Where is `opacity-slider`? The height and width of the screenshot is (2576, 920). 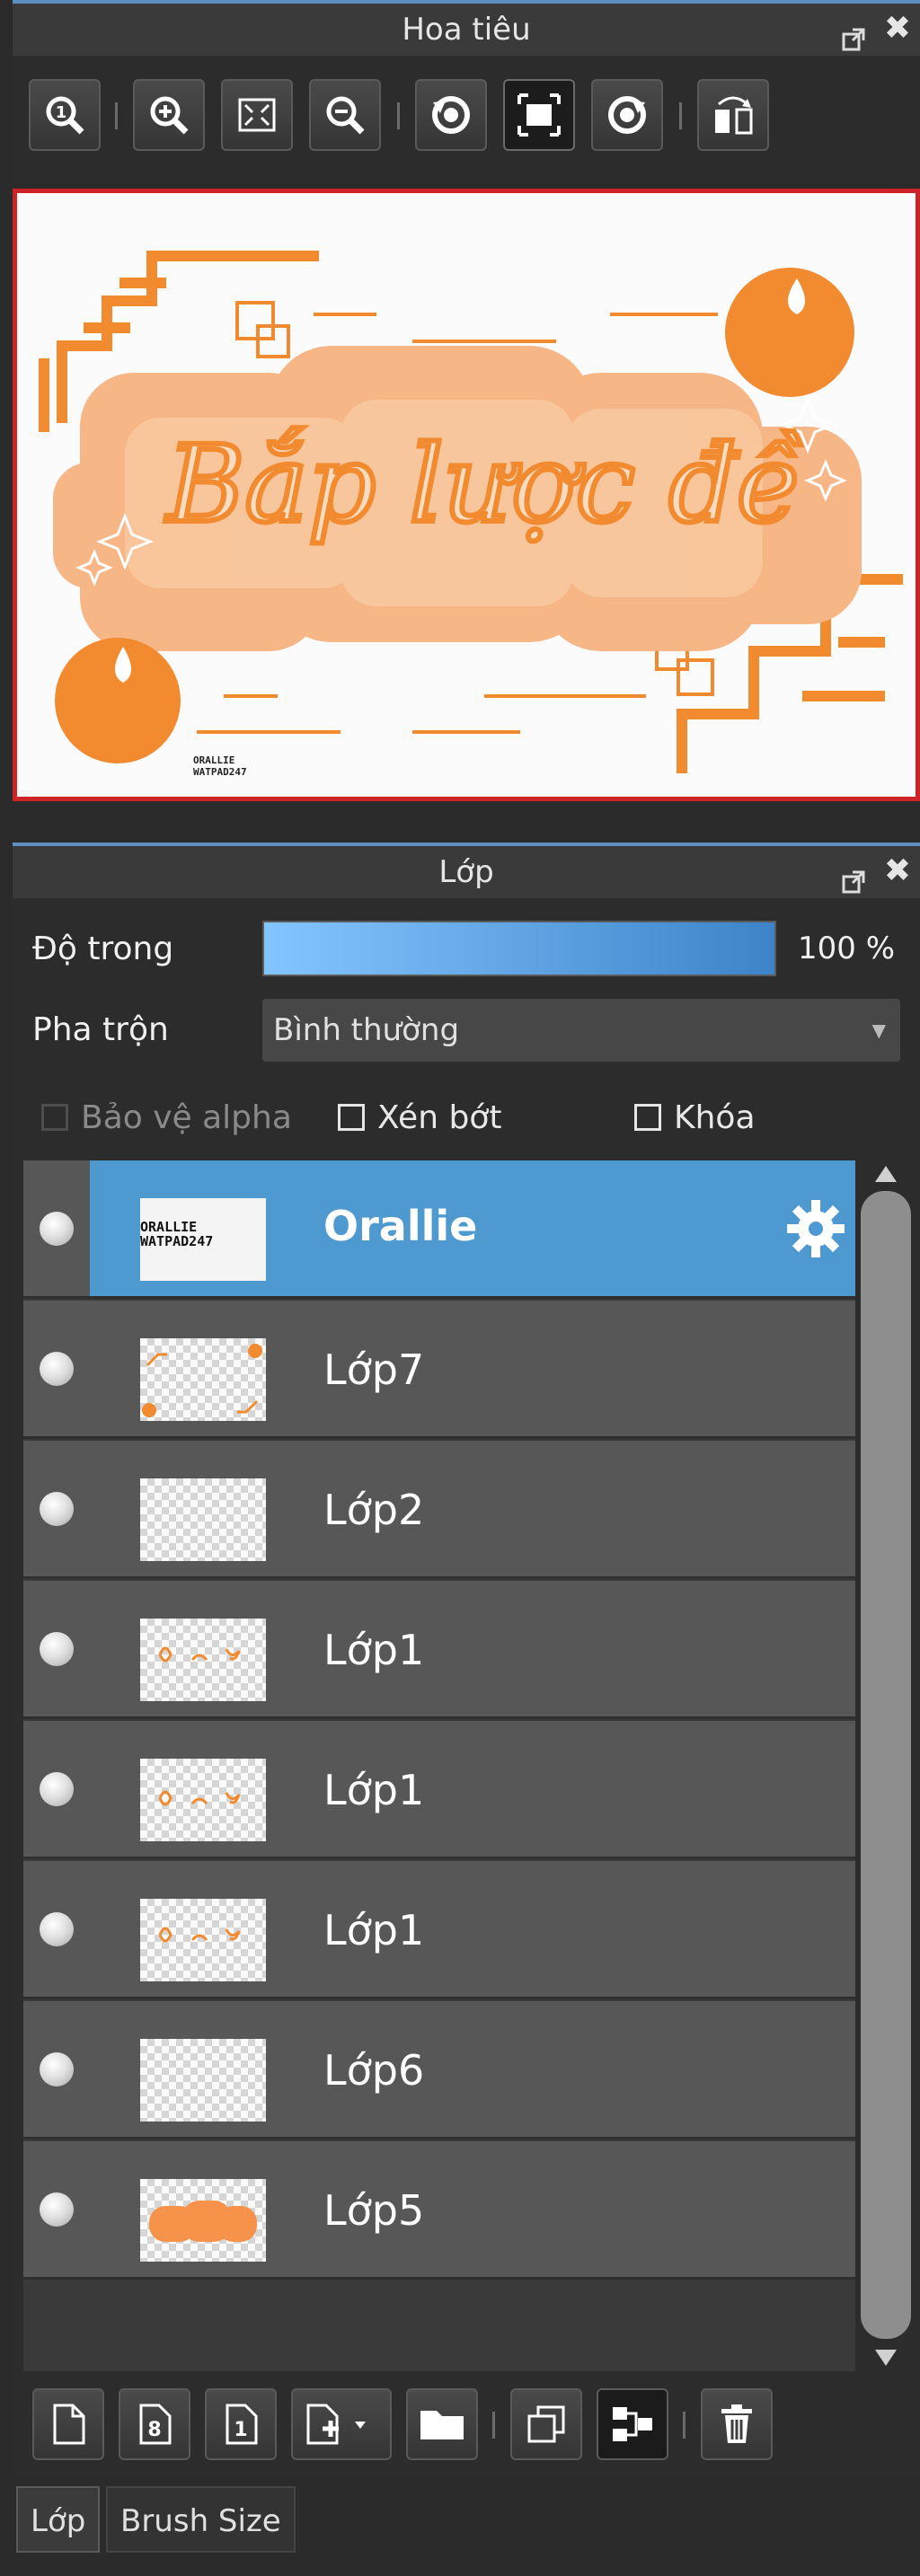 opacity-slider is located at coordinates (519, 948).